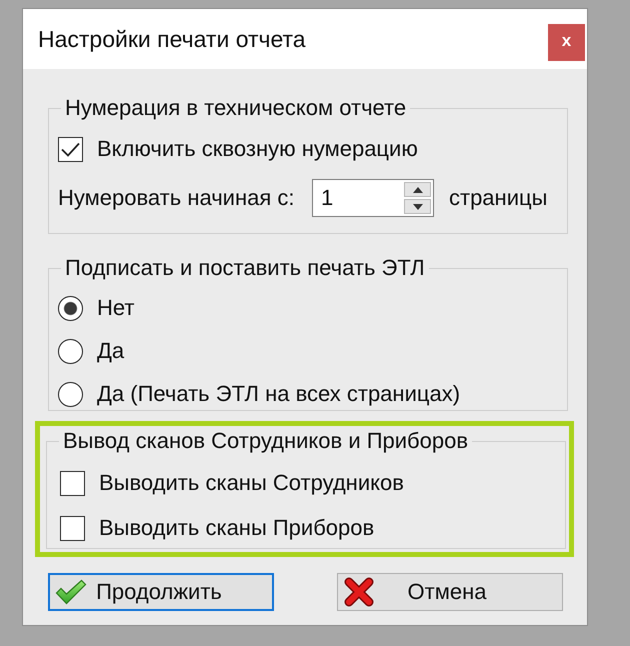 This screenshot has width=630, height=646. What do you see at coordinates (359, 592) in the screenshot?
I see `x-mark-icon` at bounding box center [359, 592].